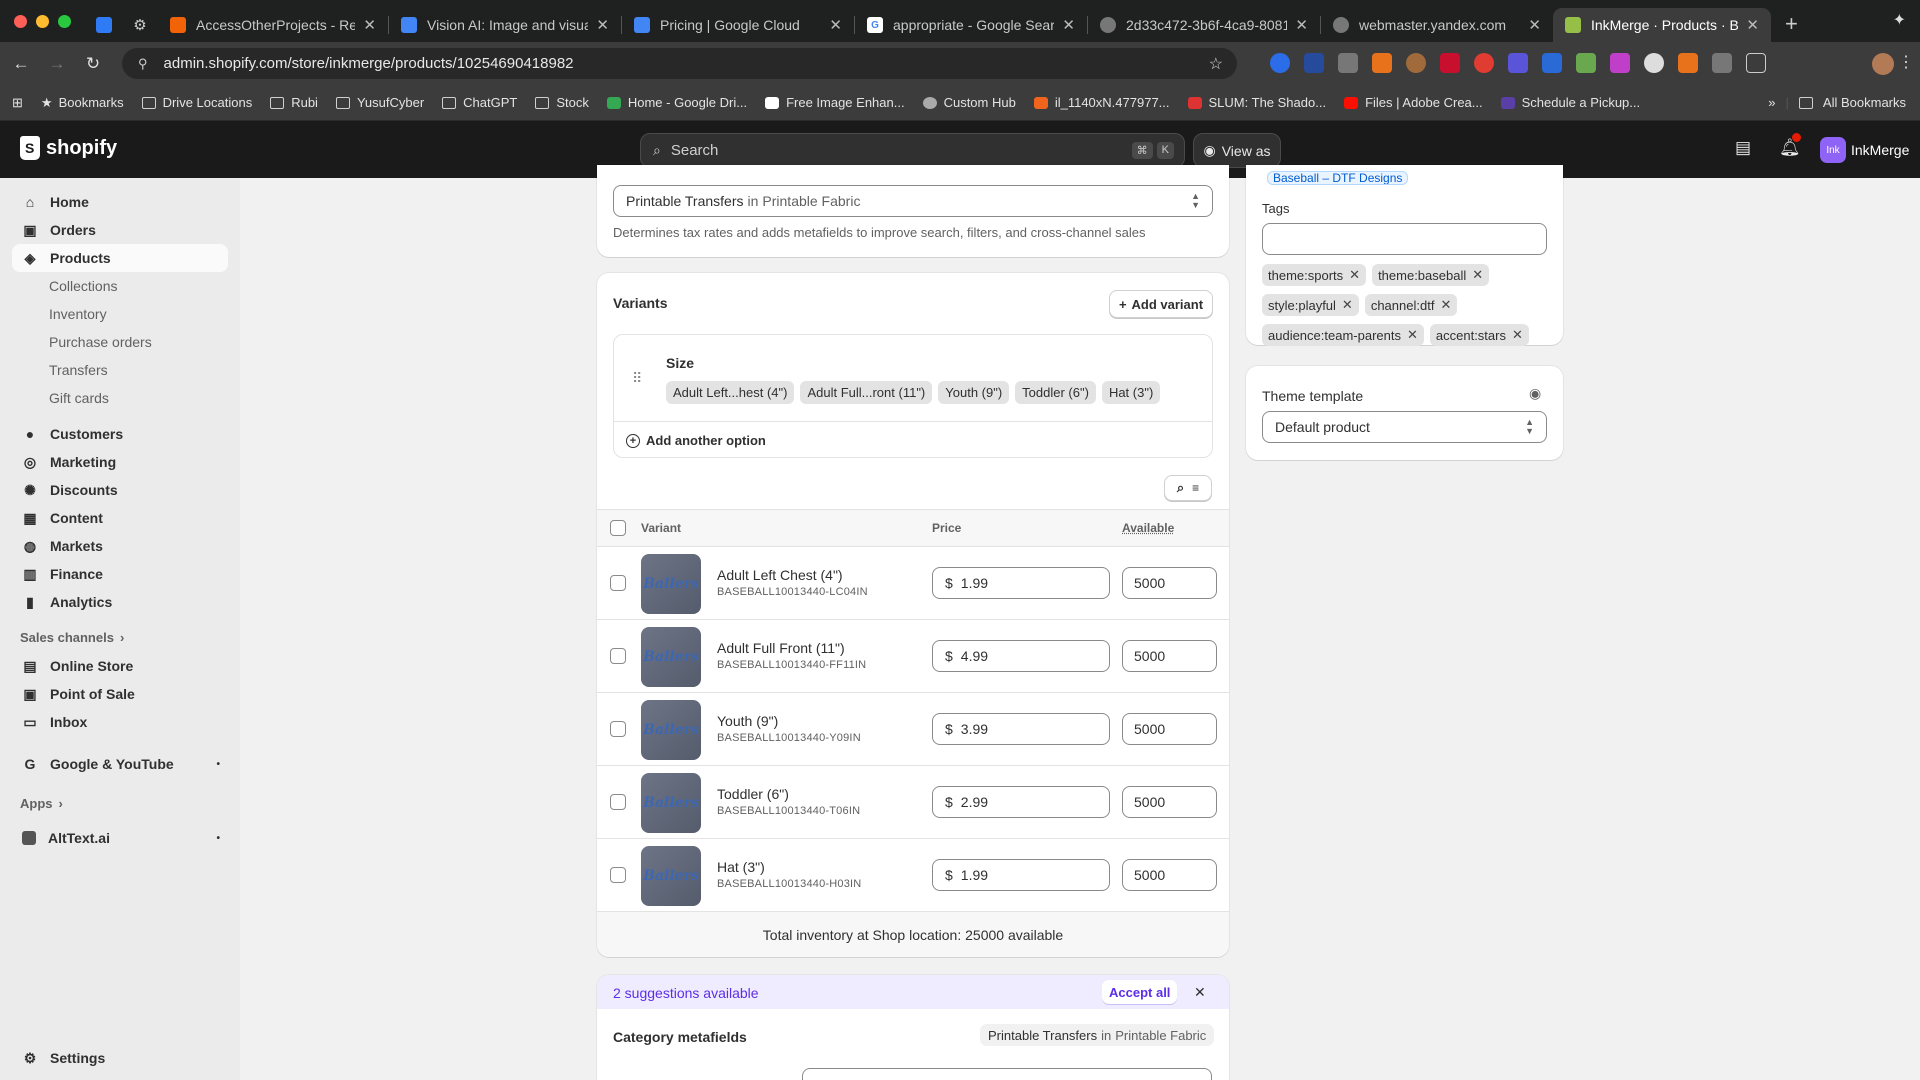 The height and width of the screenshot is (1080, 1920). Describe the element at coordinates (68, 148) in the screenshot. I see `shopify-logo: shopify` at that location.